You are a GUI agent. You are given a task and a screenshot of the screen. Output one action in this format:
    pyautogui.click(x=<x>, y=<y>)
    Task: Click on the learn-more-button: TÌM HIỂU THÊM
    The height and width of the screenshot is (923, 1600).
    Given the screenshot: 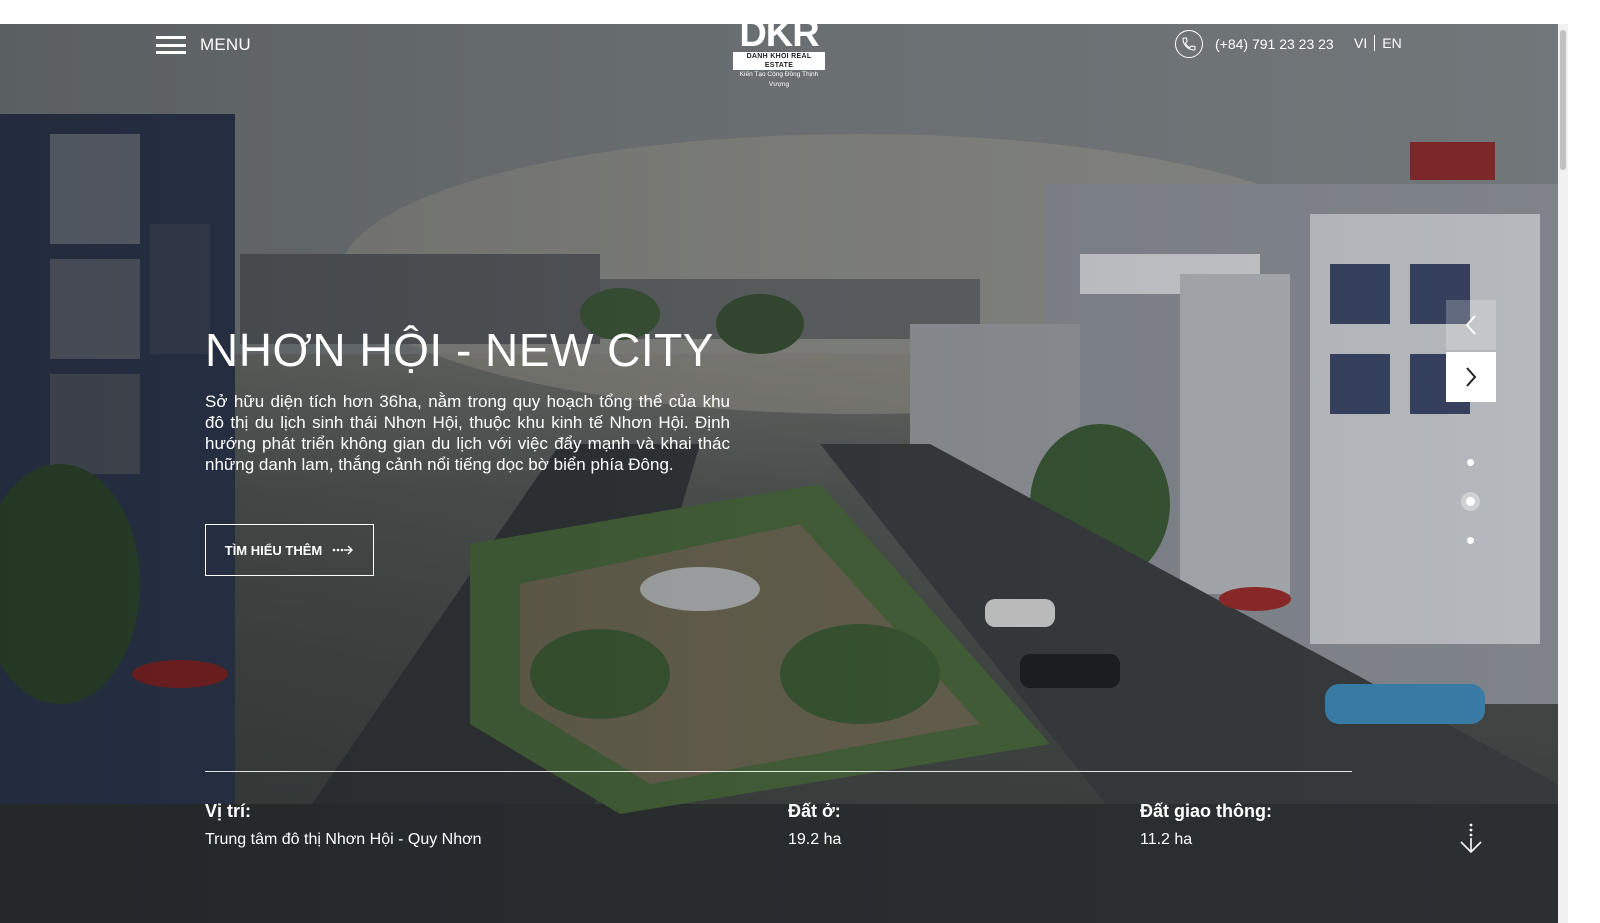 What is the action you would take?
    pyautogui.click(x=289, y=550)
    